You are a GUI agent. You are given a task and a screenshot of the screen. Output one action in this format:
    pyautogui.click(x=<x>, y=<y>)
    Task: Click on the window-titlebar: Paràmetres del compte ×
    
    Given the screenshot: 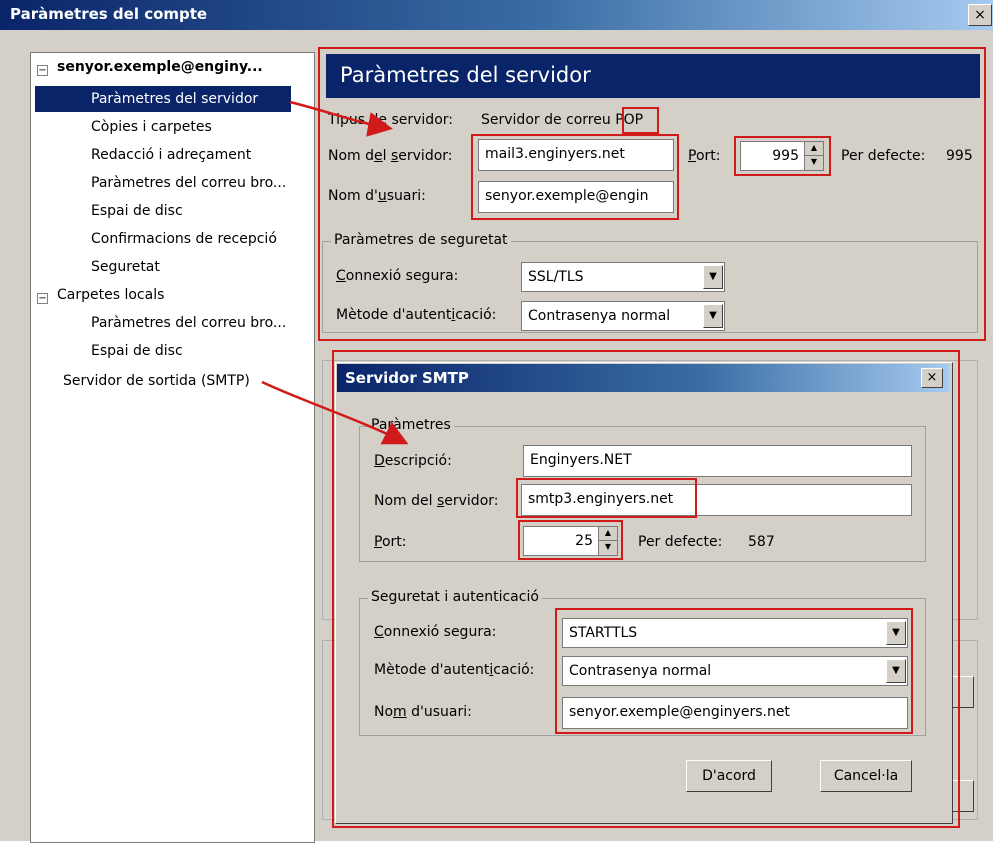 What is the action you would take?
    pyautogui.click(x=496, y=15)
    